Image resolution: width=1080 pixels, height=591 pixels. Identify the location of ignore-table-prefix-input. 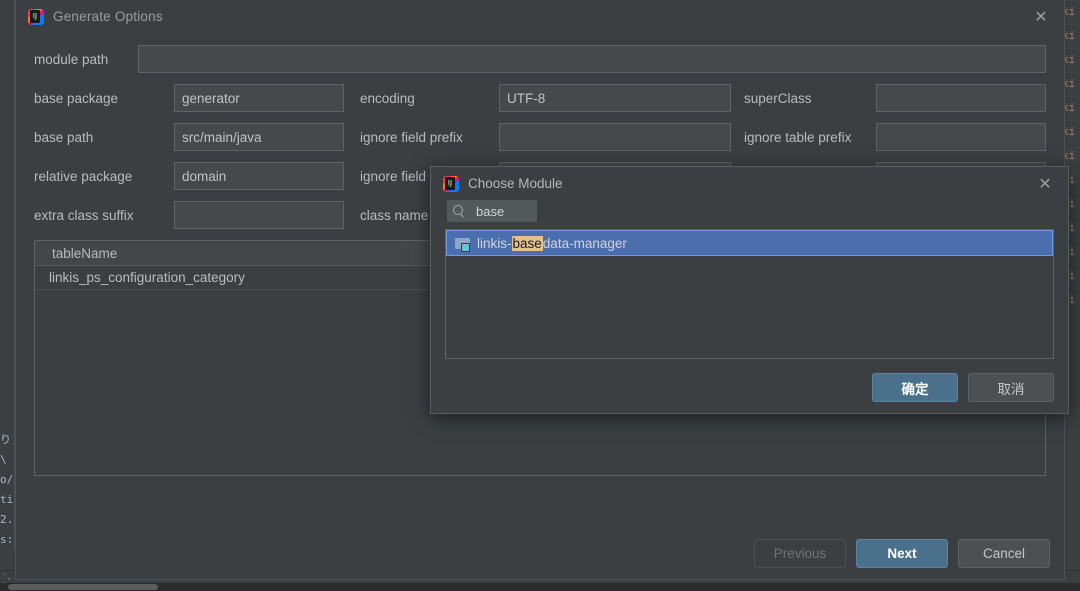
(961, 137).